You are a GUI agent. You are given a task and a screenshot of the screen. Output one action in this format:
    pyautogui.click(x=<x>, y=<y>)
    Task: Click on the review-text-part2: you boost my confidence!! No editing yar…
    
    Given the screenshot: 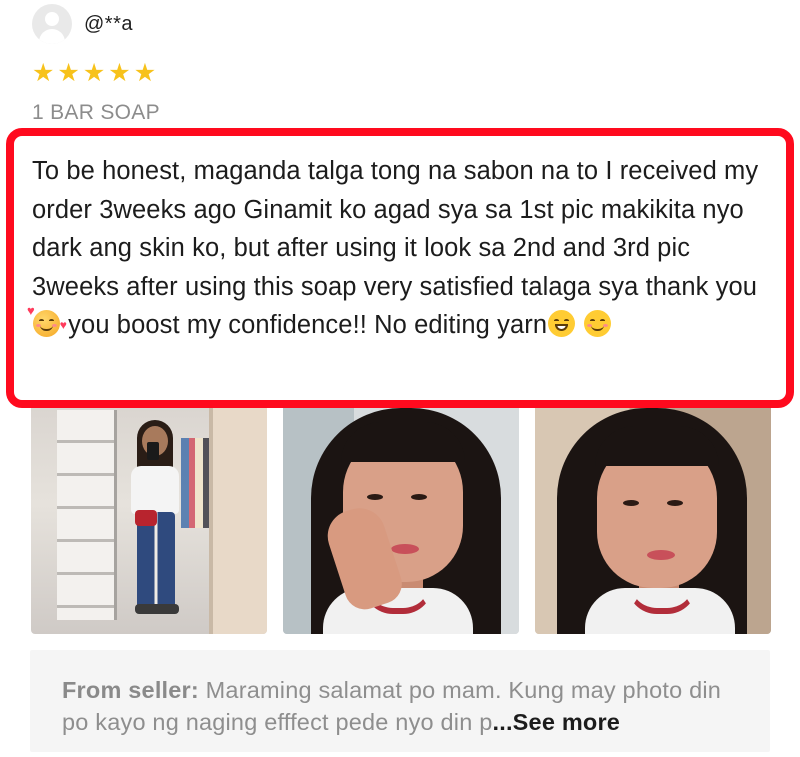 What is the action you would take?
    pyautogui.click(x=304, y=325)
    